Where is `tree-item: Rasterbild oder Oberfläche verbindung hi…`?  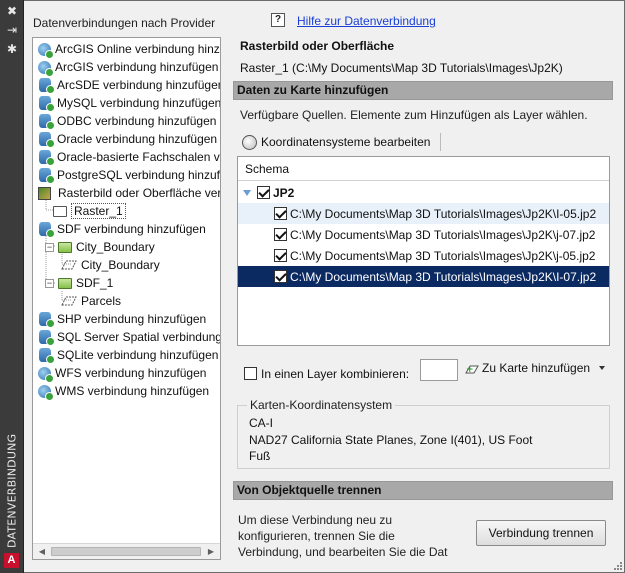 tree-item: Rasterbild oder Oberfläche verbindung hi… is located at coordinates (128, 193).